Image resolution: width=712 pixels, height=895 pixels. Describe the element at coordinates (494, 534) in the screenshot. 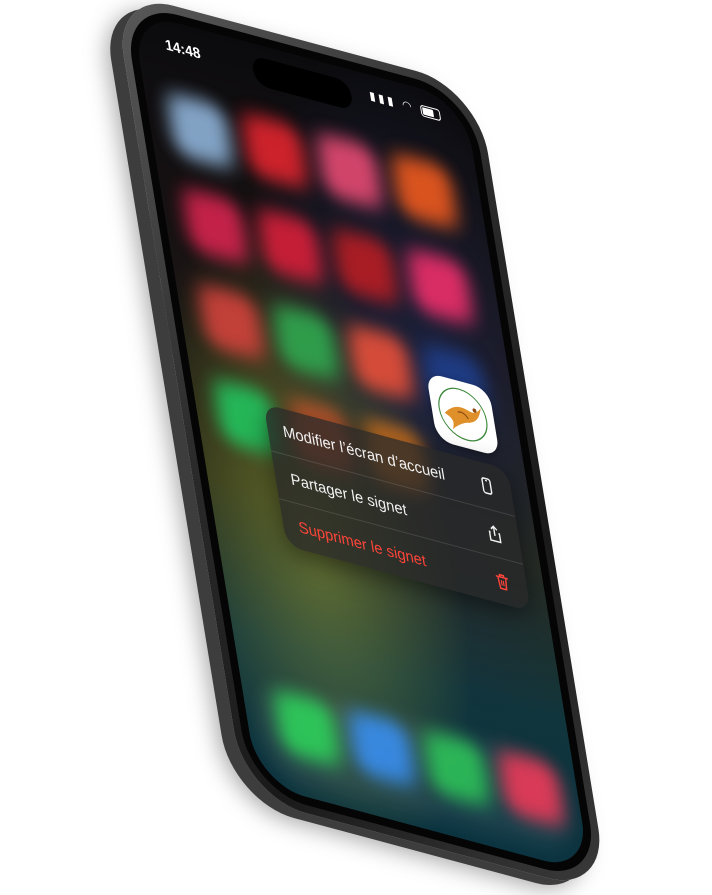

I see `share-icon` at that location.